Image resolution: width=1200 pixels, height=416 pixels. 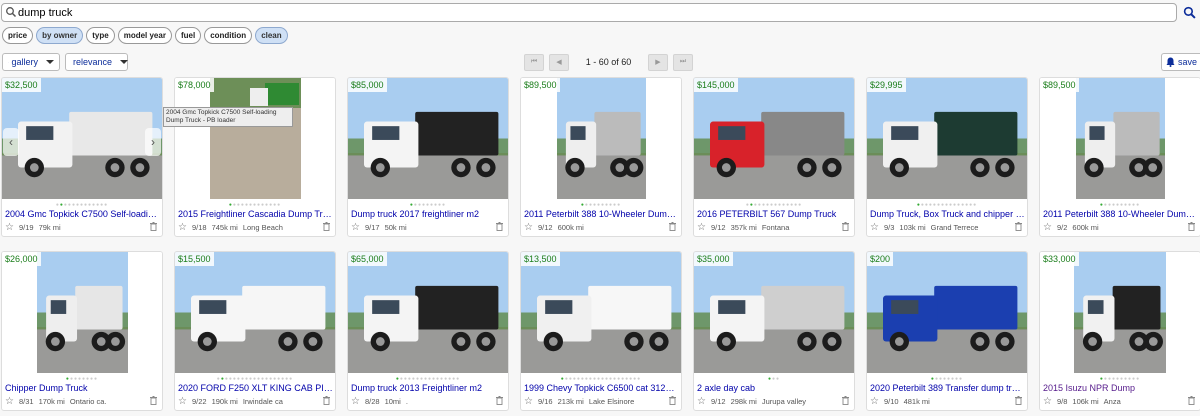 I want to click on photo-dots: ●●●●●●●●●●●●●●●●●●●●, so click(x=601, y=379).